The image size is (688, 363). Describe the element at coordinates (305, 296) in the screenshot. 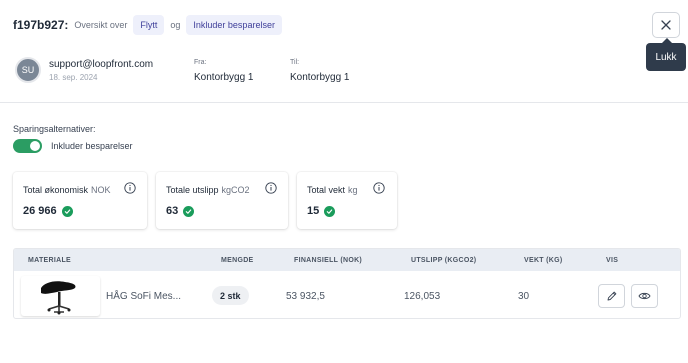

I see `financial-value: 53 932,5` at that location.